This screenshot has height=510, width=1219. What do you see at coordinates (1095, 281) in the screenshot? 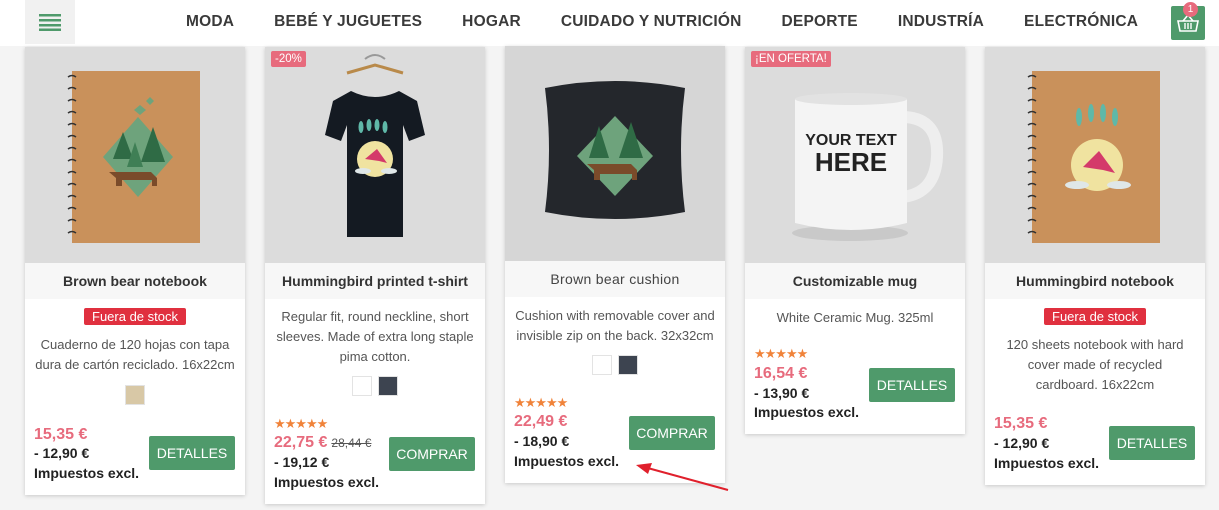
I see `product-title: Hummingbird notebook` at bounding box center [1095, 281].